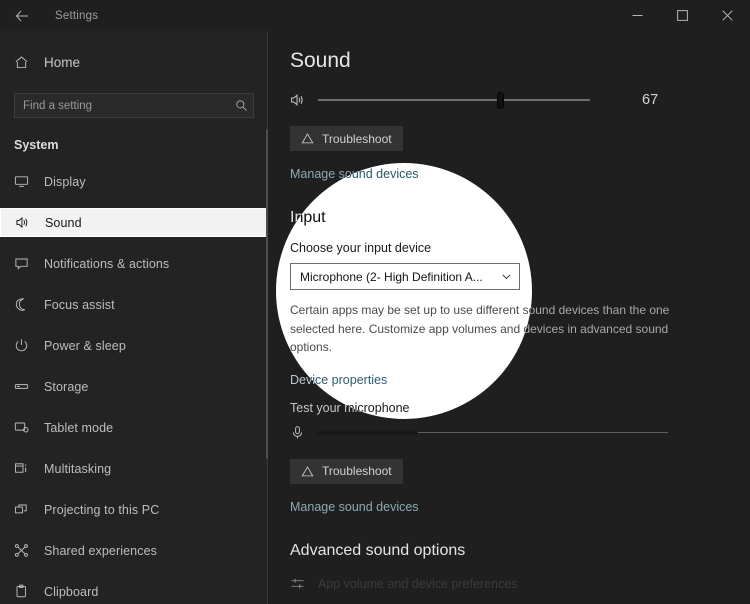 The width and height of the screenshot is (750, 604). What do you see at coordinates (300, 432) in the screenshot?
I see `microphone-icon` at bounding box center [300, 432].